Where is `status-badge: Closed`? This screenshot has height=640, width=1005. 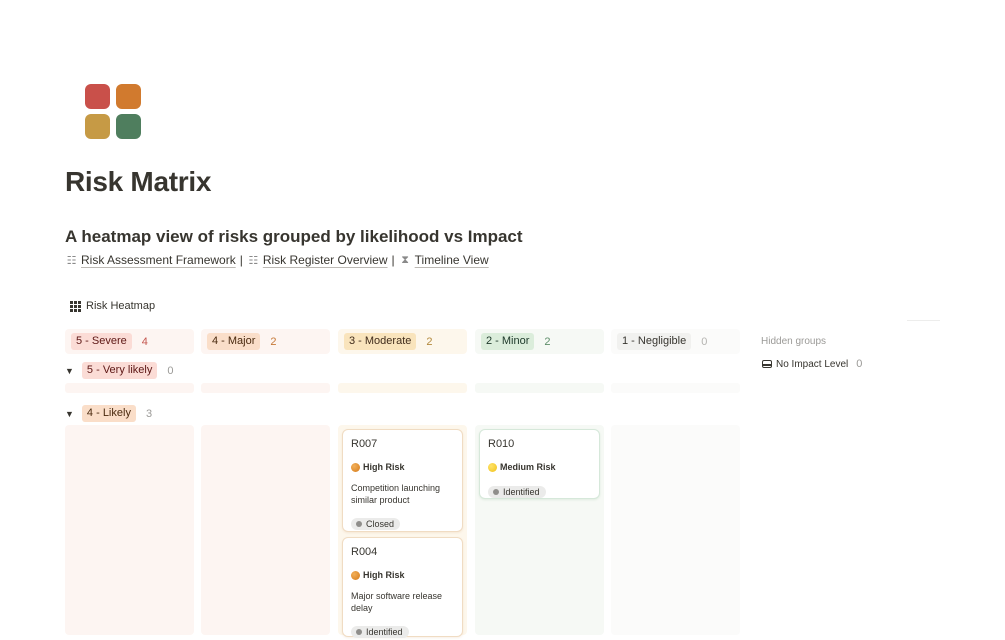 status-badge: Closed is located at coordinates (376, 524).